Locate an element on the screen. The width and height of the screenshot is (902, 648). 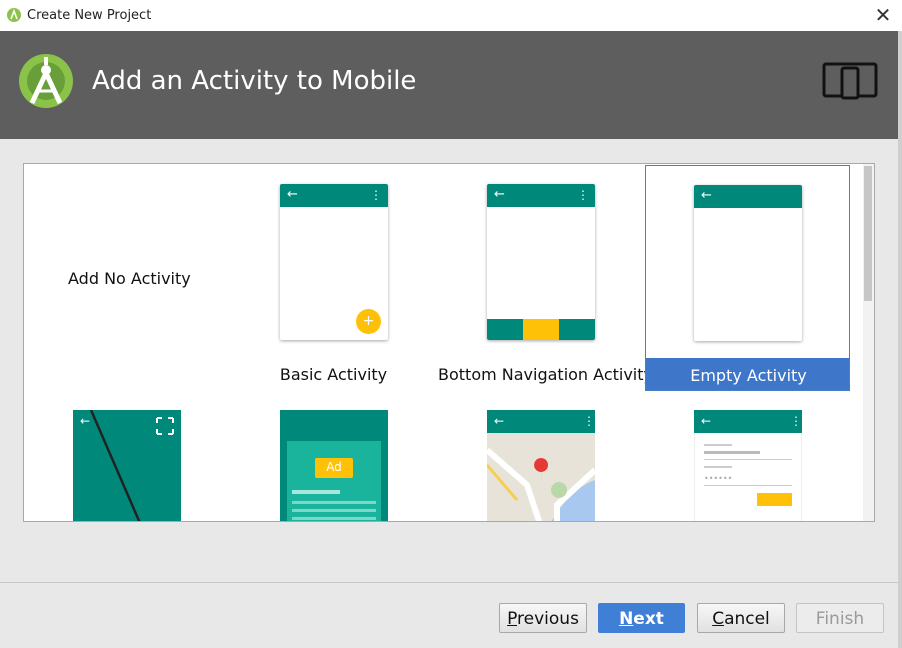
fullscreen-activity-preview: ← is located at coordinates (127, 465).